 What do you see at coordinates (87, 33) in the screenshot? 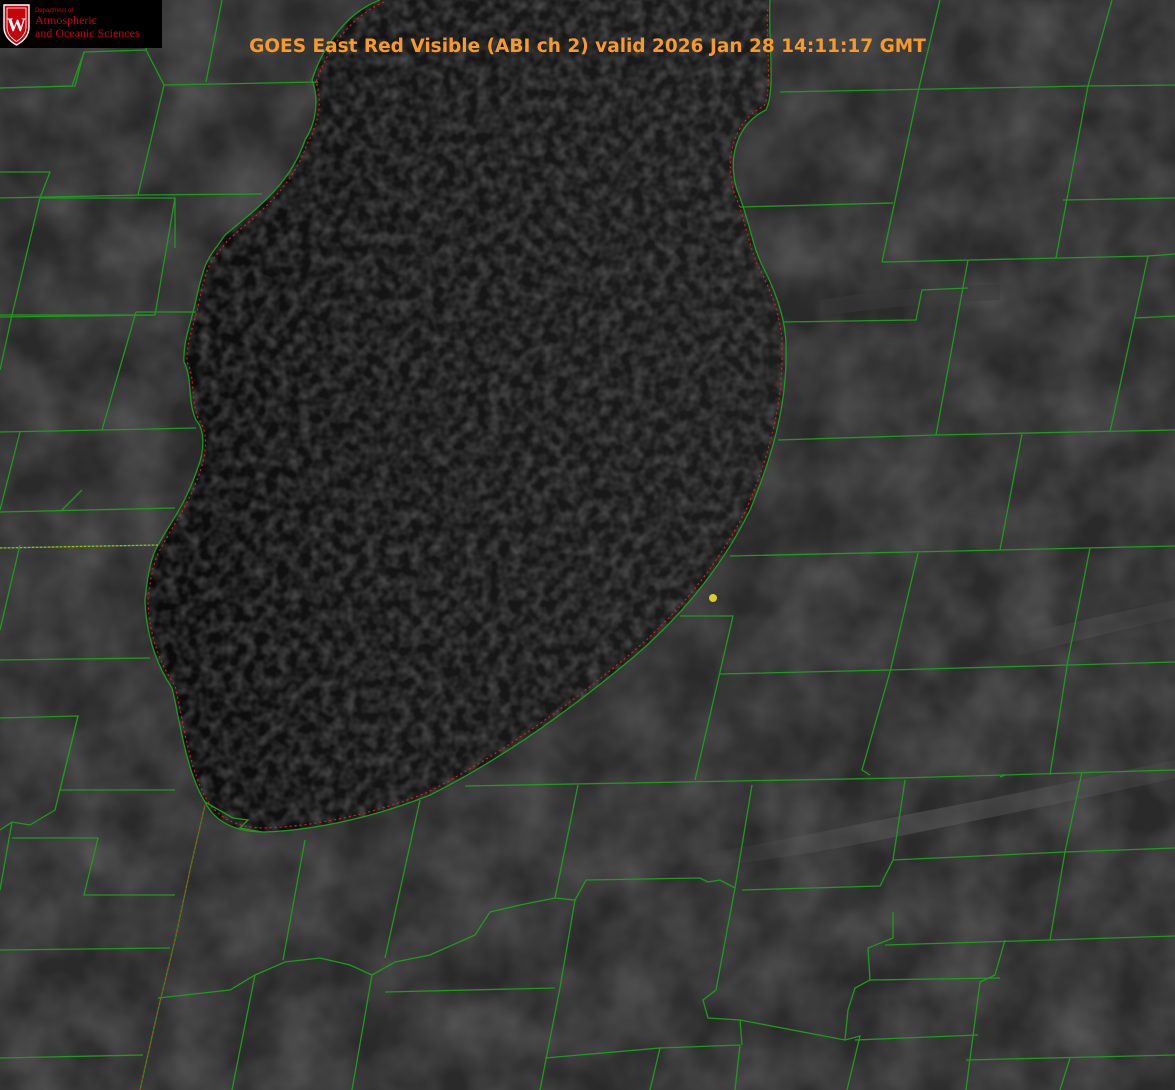
I see `department-name-line2: and Oceanic Sciences` at bounding box center [87, 33].